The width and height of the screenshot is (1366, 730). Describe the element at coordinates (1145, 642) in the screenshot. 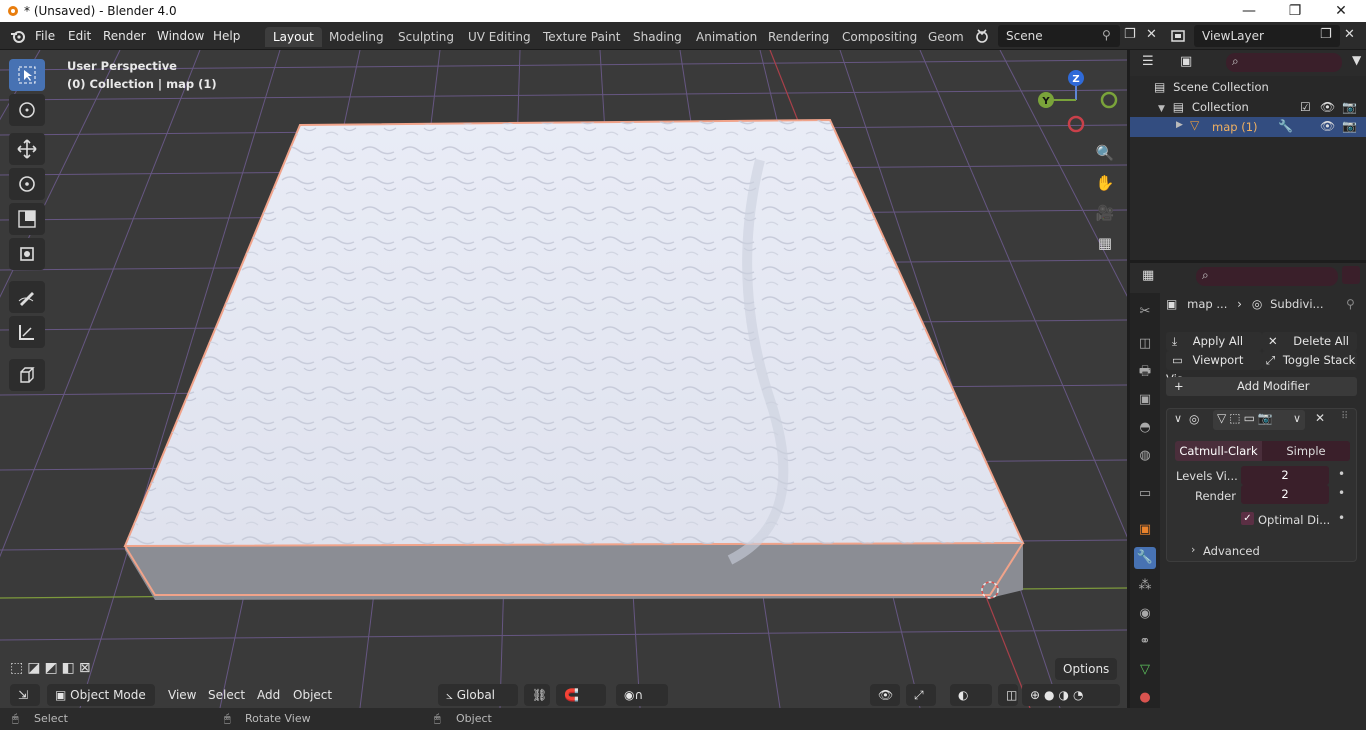

I see `constraints-tab-icon: ⚭` at that location.